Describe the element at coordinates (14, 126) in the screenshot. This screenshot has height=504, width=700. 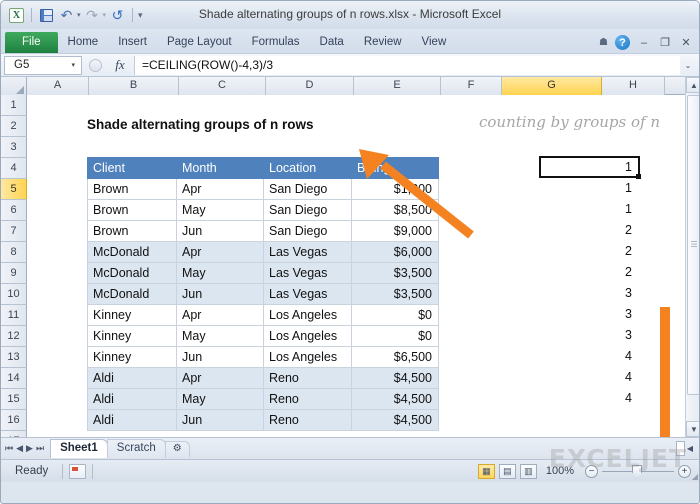
I see `row-header-2: 2` at that location.